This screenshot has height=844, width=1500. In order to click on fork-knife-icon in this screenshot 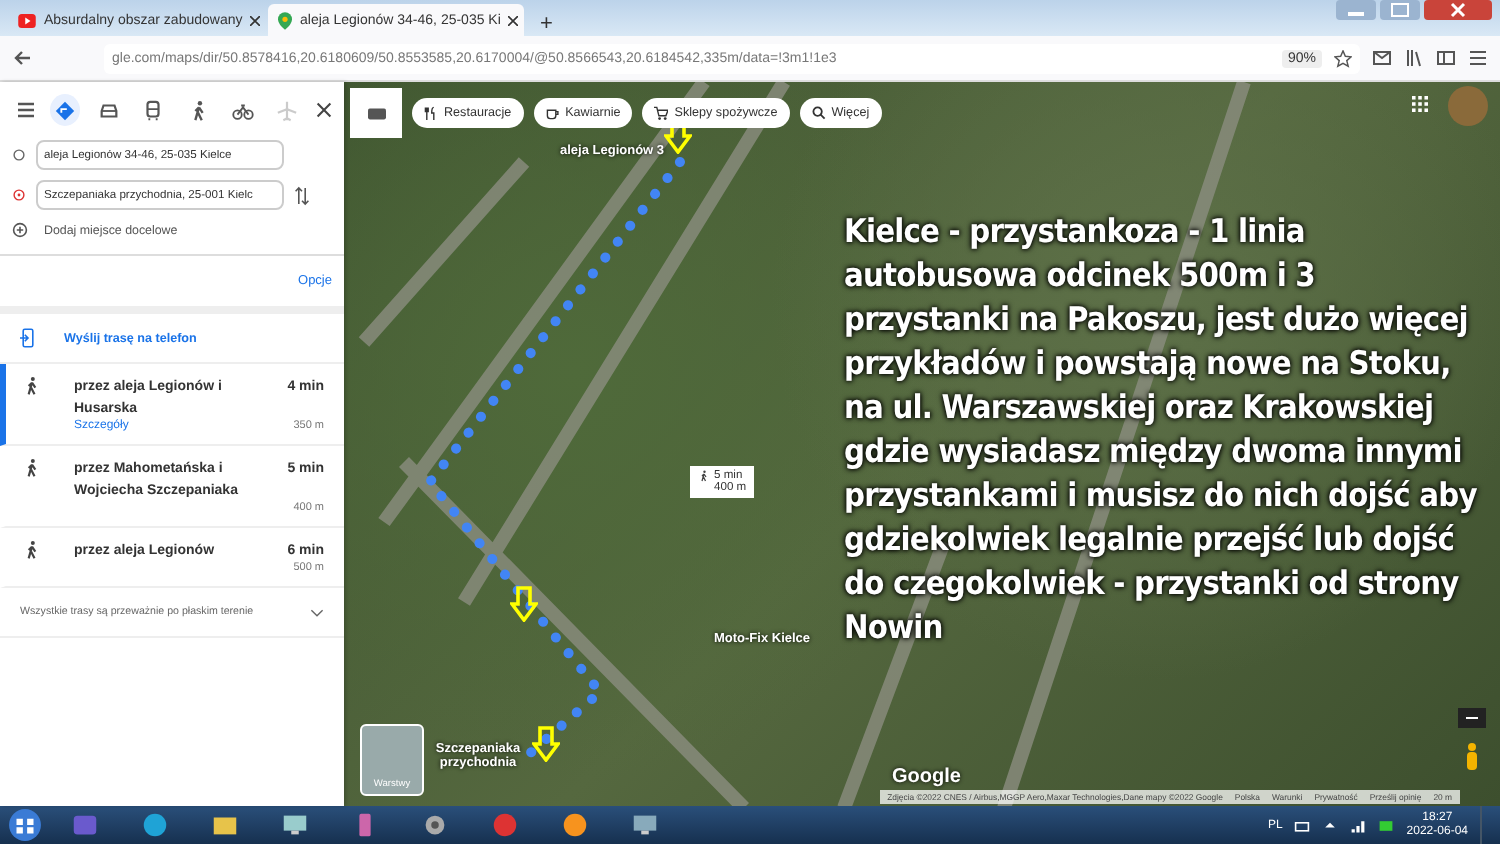, I will do `click(431, 113)`.